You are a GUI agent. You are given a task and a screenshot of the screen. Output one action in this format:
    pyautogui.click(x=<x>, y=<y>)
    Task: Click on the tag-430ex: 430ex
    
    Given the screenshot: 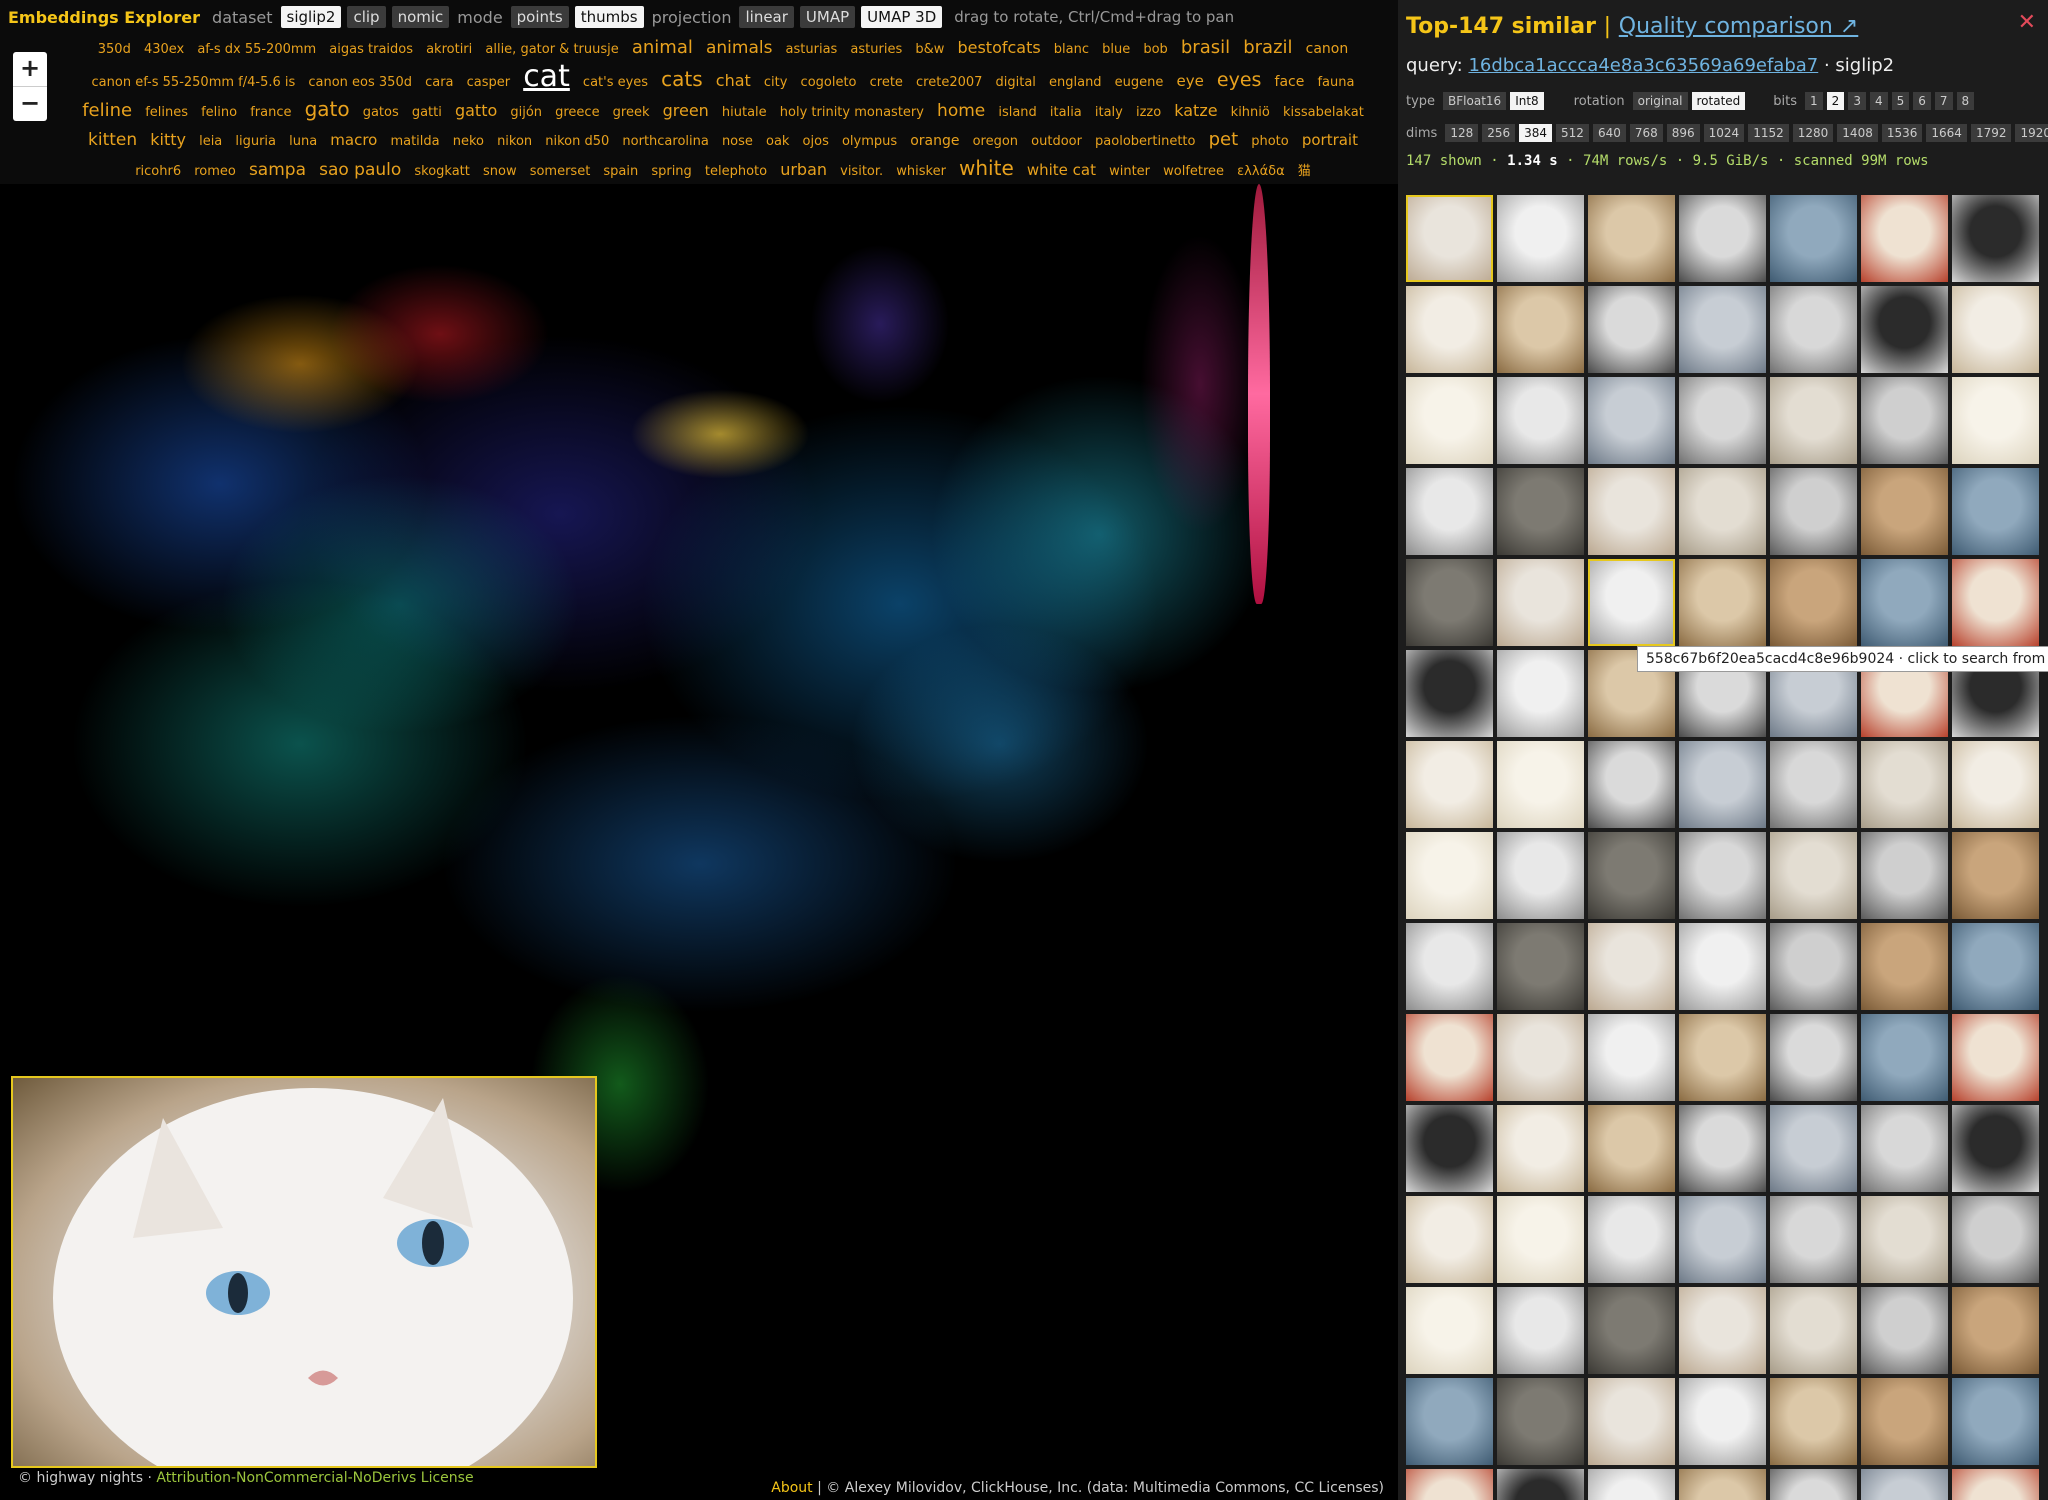 What is the action you would take?
    pyautogui.click(x=164, y=49)
    